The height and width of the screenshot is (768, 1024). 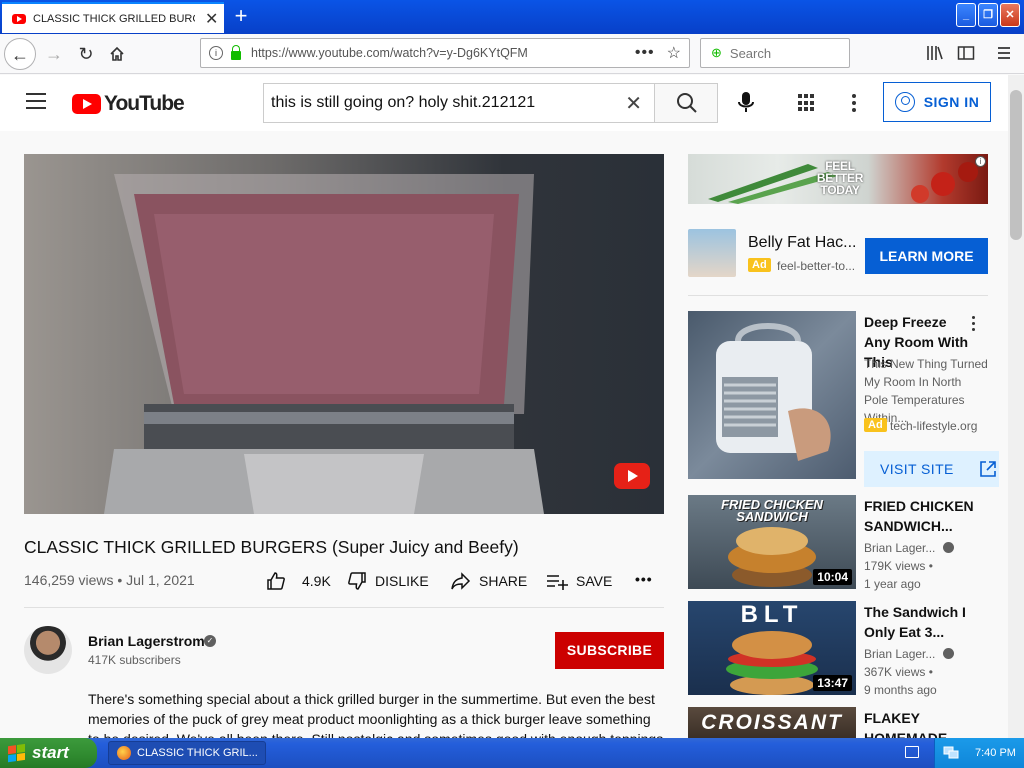 I want to click on reload-button: ↻, so click(x=86, y=54).